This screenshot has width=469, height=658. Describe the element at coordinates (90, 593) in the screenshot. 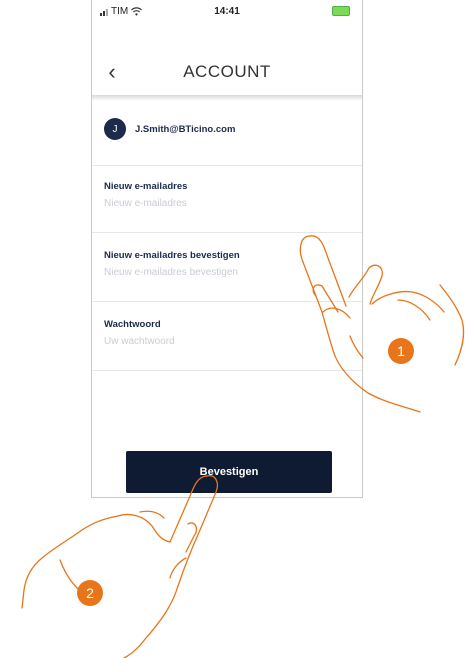

I see `step-badge-2: 2` at that location.